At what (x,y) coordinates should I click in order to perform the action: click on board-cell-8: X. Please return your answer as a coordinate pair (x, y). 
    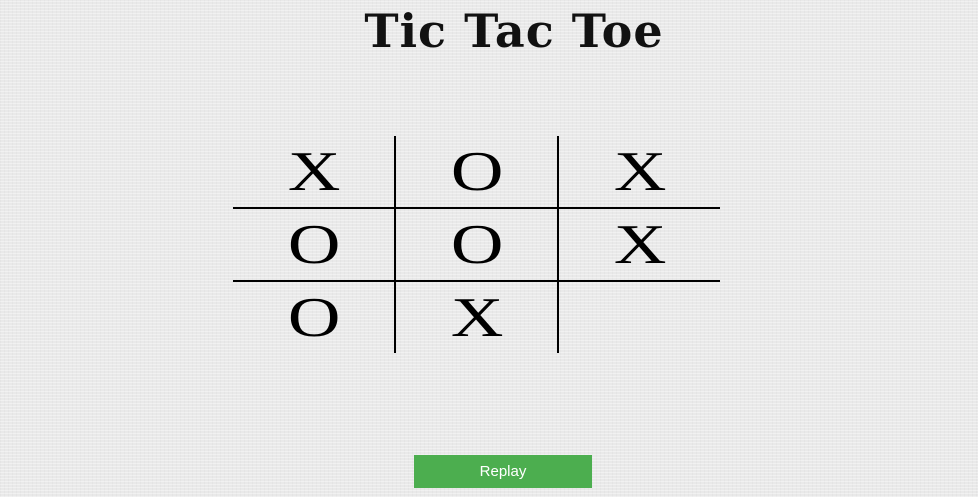
    Looking at the image, I should click on (477, 318).